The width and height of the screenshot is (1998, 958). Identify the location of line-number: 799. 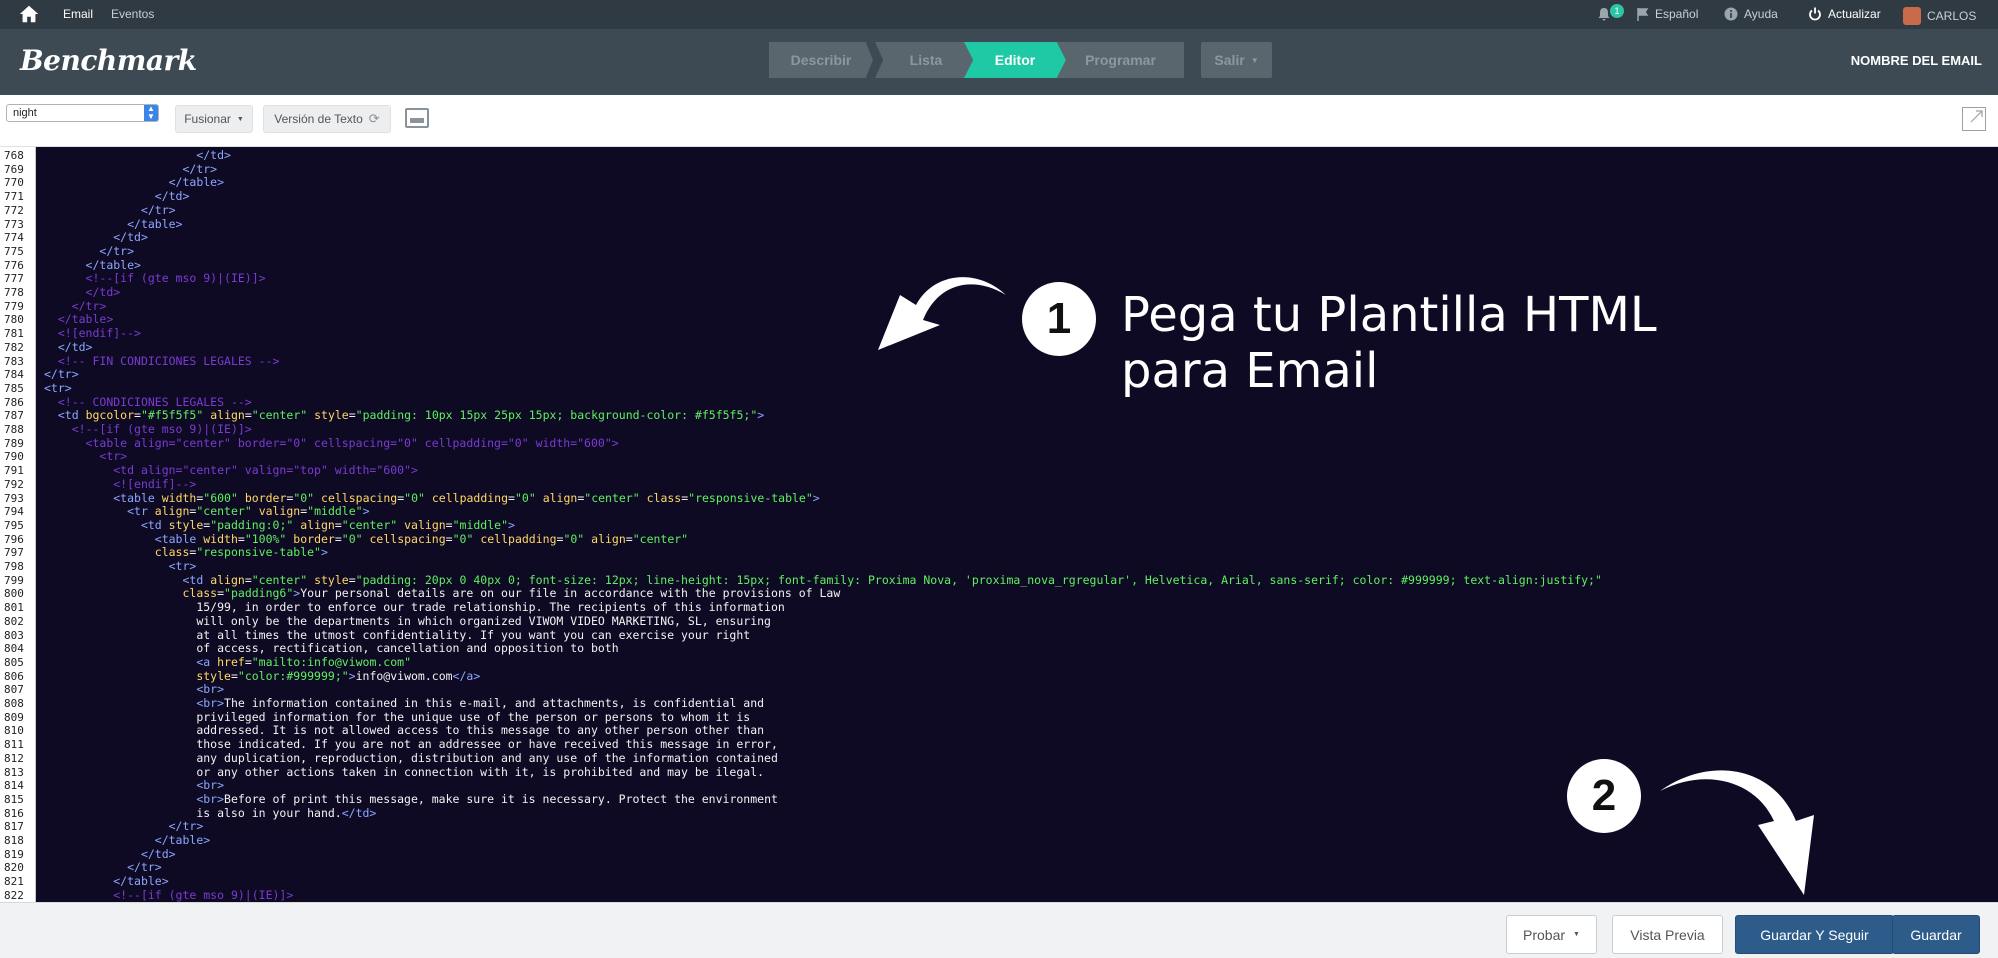
(14, 580).